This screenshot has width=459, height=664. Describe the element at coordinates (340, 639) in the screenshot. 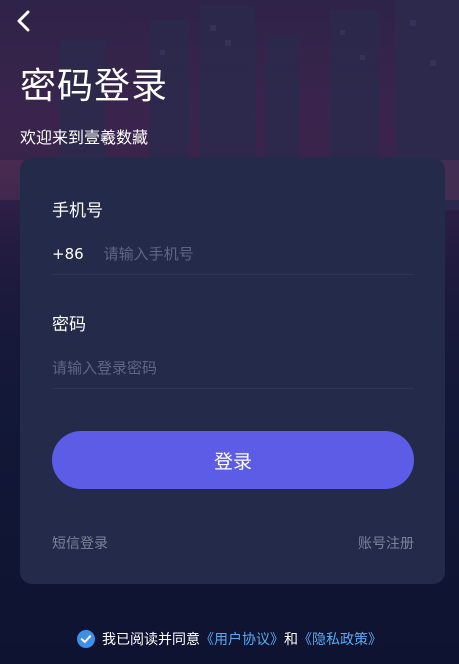

I see `privacy-policy-link: 《隐私政策》` at that location.